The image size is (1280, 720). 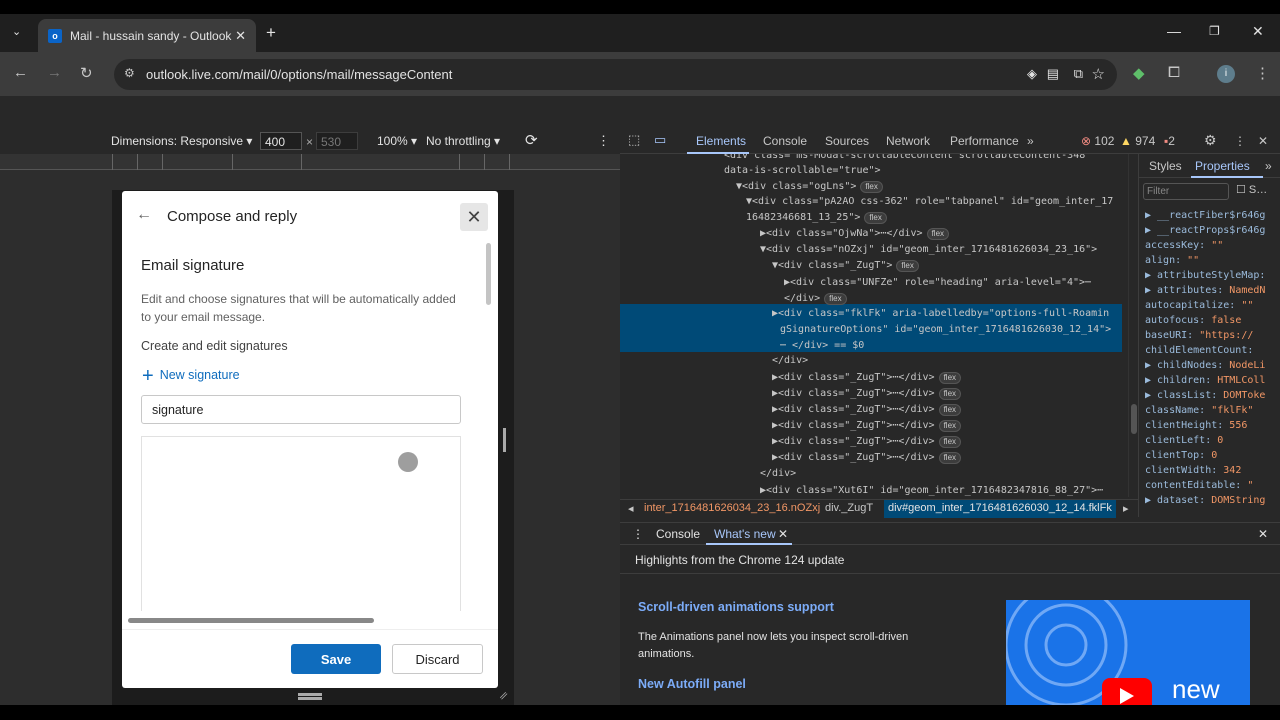 What do you see at coordinates (1262, 73) in the screenshot?
I see `browser-menu-icon: ⋮` at bounding box center [1262, 73].